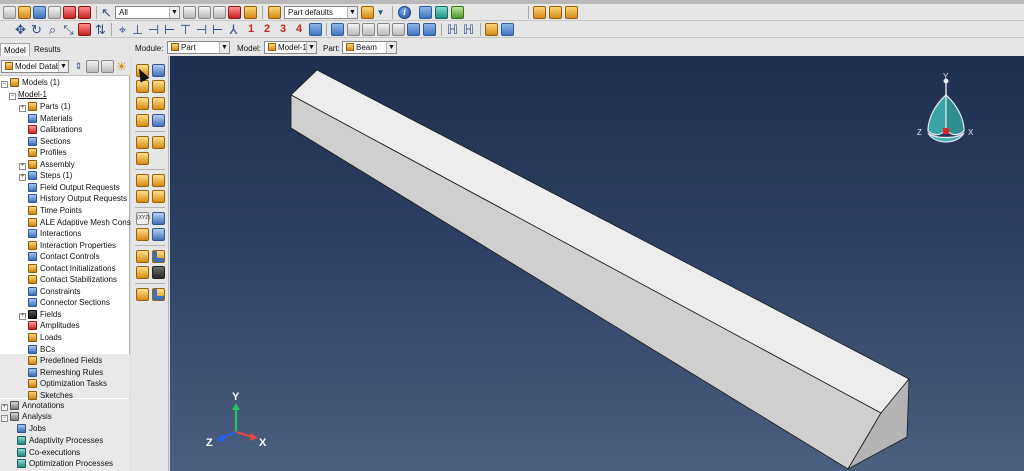 The width and height of the screenshot is (1024, 471). What do you see at coordinates (153, 29) in the screenshot?
I see `view-y-icon: ⊣` at bounding box center [153, 29].